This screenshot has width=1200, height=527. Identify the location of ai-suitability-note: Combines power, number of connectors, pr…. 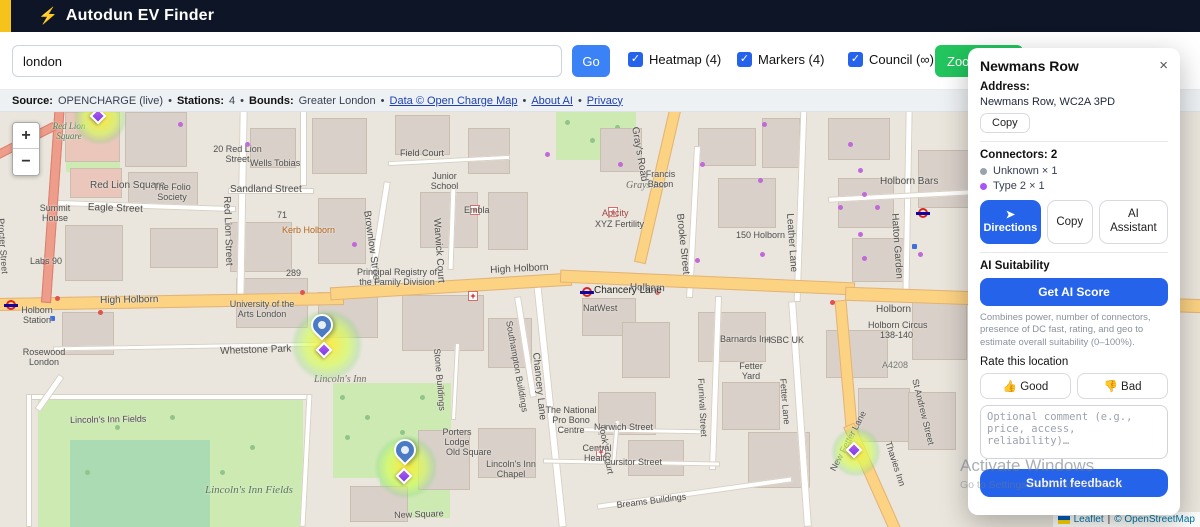
(1065, 330).